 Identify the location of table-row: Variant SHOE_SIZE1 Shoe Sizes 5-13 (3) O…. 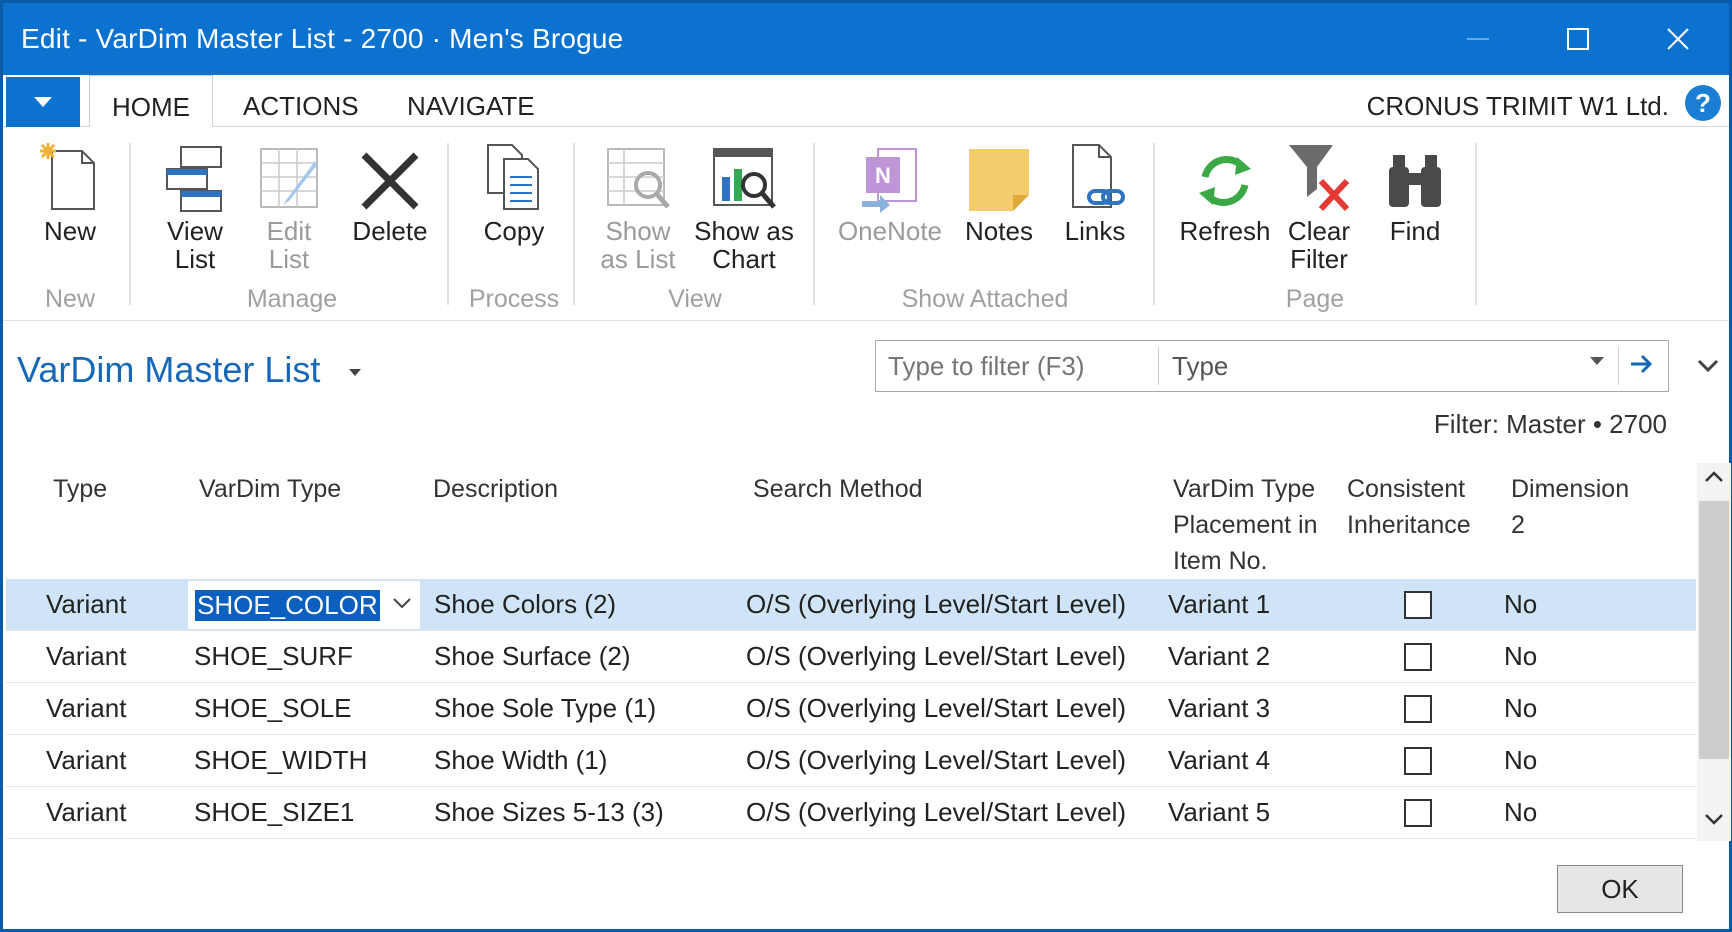
(851, 813).